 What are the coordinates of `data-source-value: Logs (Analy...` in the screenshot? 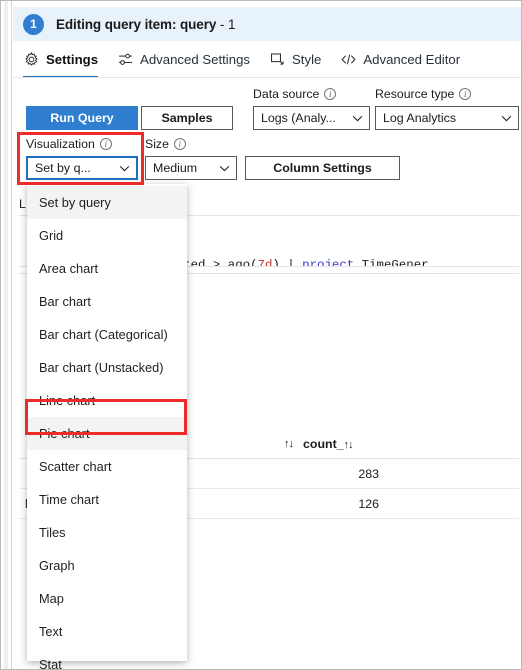 It's located at (298, 118).